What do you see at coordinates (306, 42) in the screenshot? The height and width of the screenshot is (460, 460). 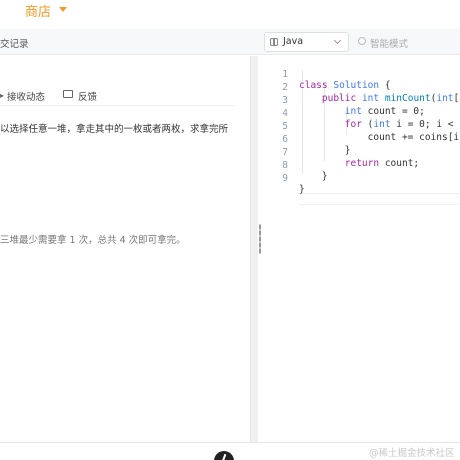 I see `language-select: Java` at bounding box center [306, 42].